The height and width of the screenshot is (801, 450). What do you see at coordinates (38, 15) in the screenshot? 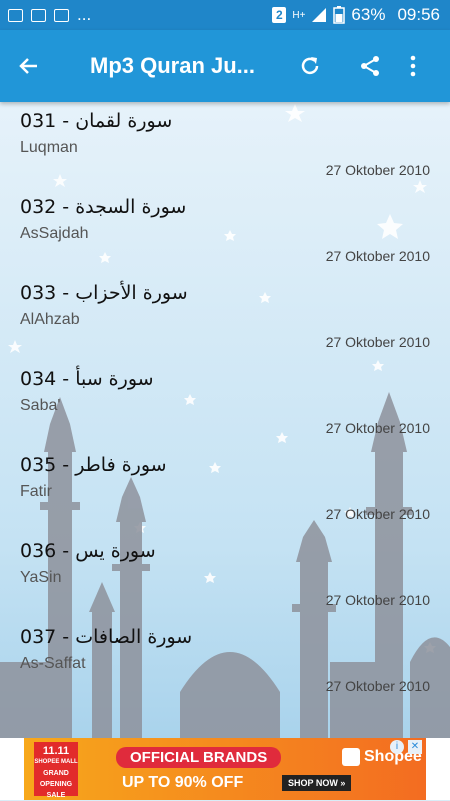
I see `message-icon` at bounding box center [38, 15].